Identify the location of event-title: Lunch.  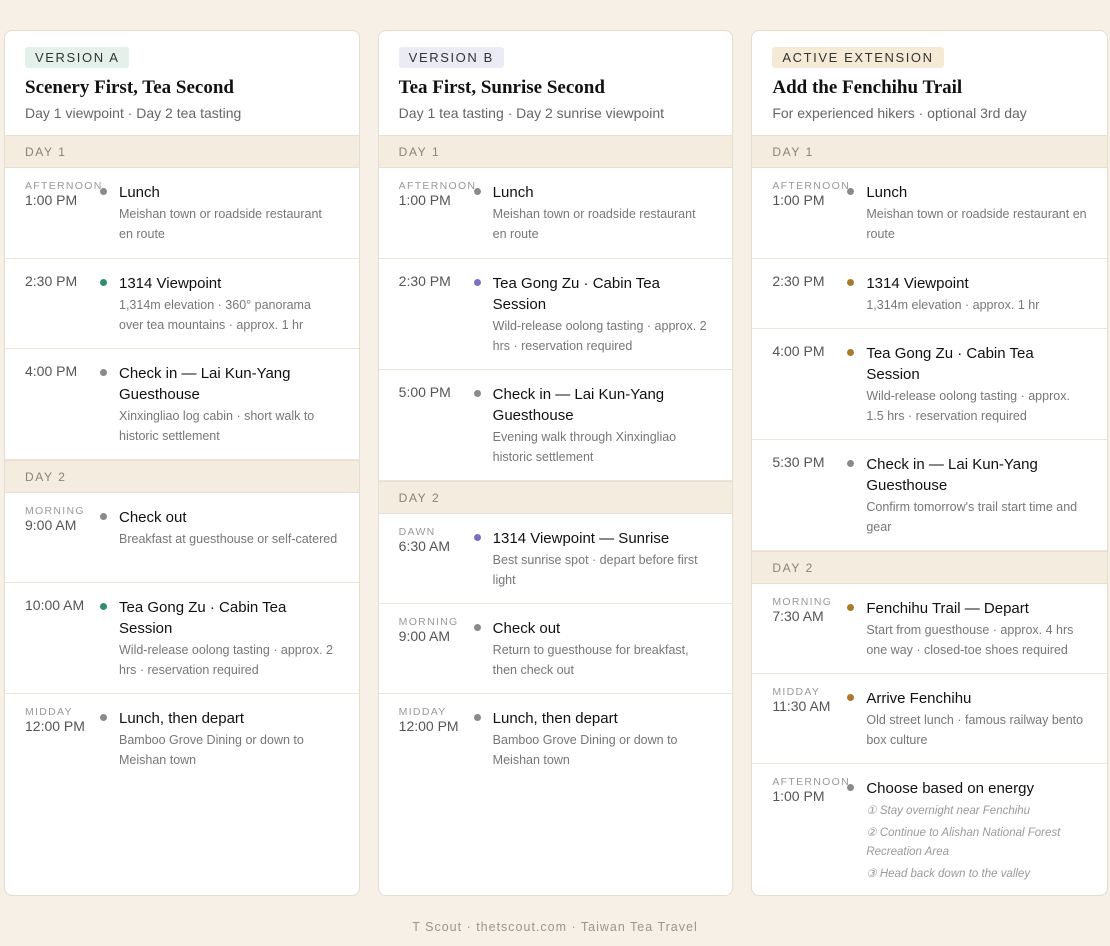
(513, 192).